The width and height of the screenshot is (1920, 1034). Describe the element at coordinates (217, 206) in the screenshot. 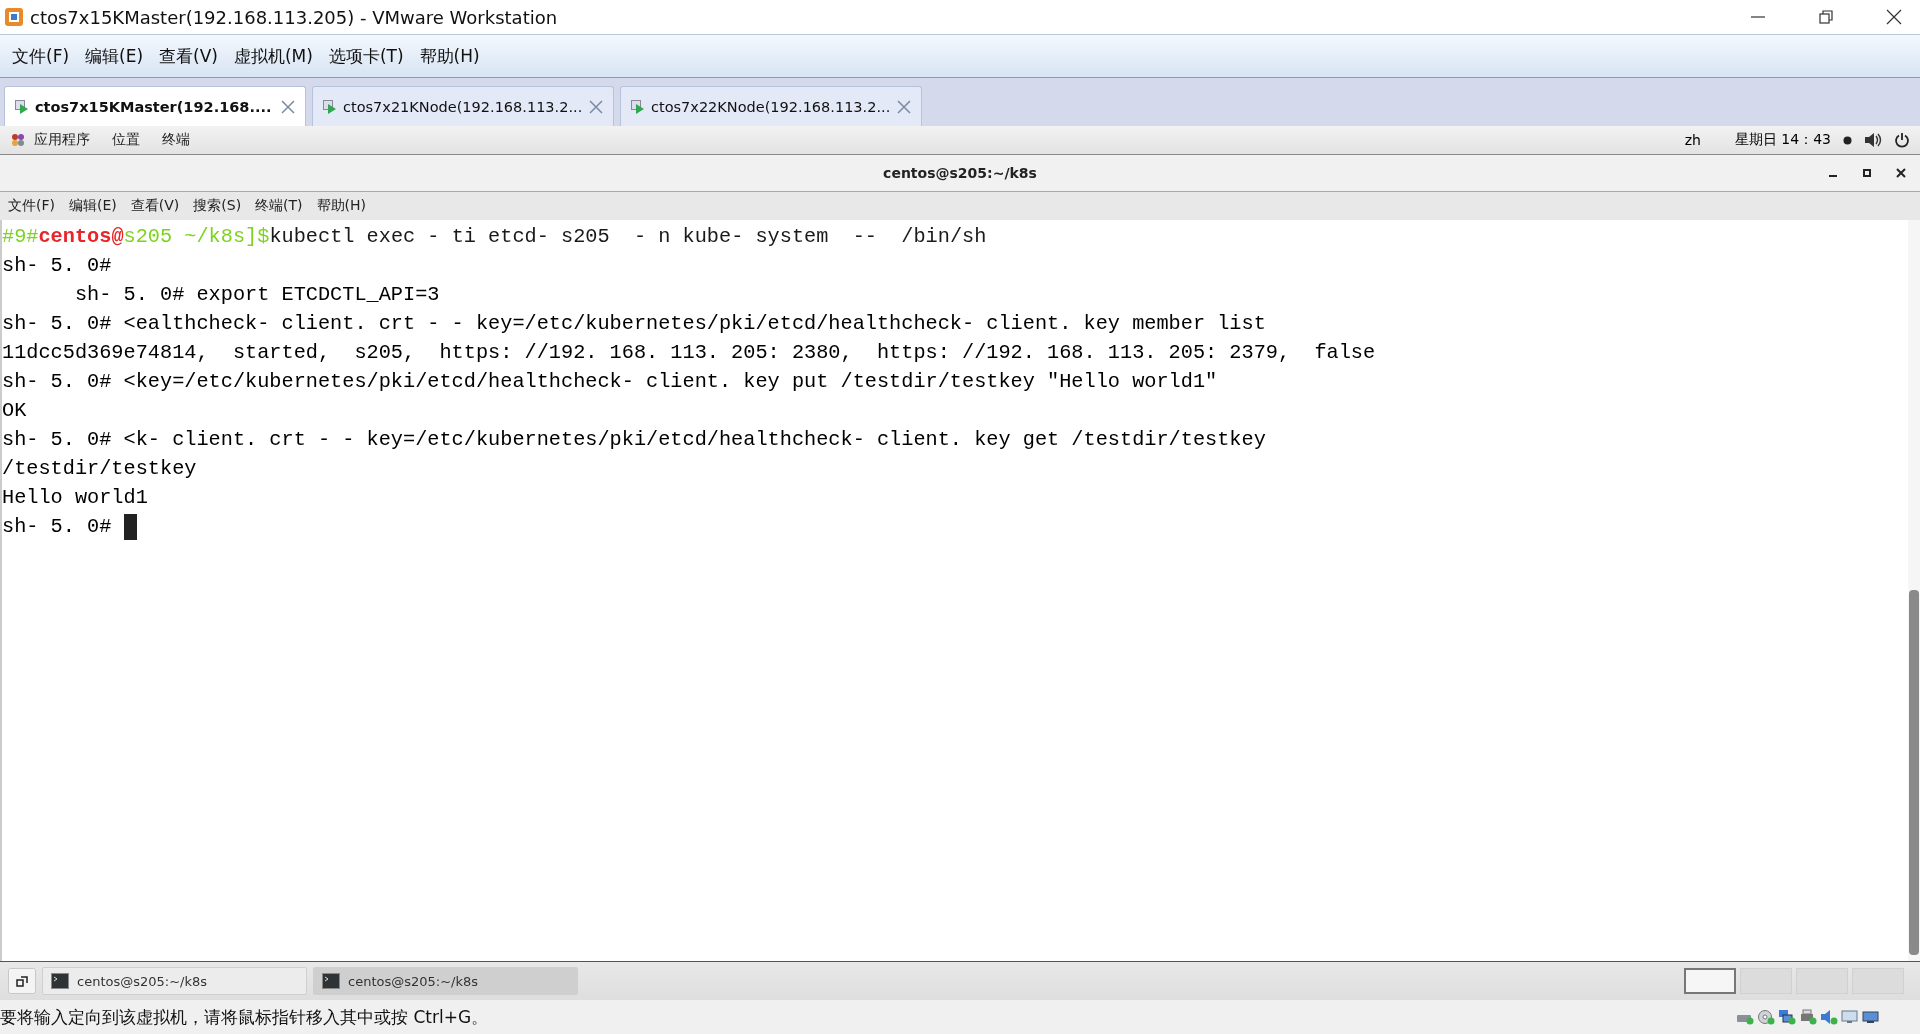

I see `menu-item: 搜索(S)` at that location.